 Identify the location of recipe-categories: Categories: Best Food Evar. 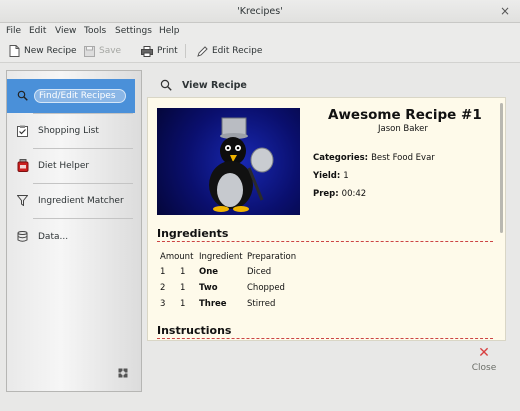
(374, 158).